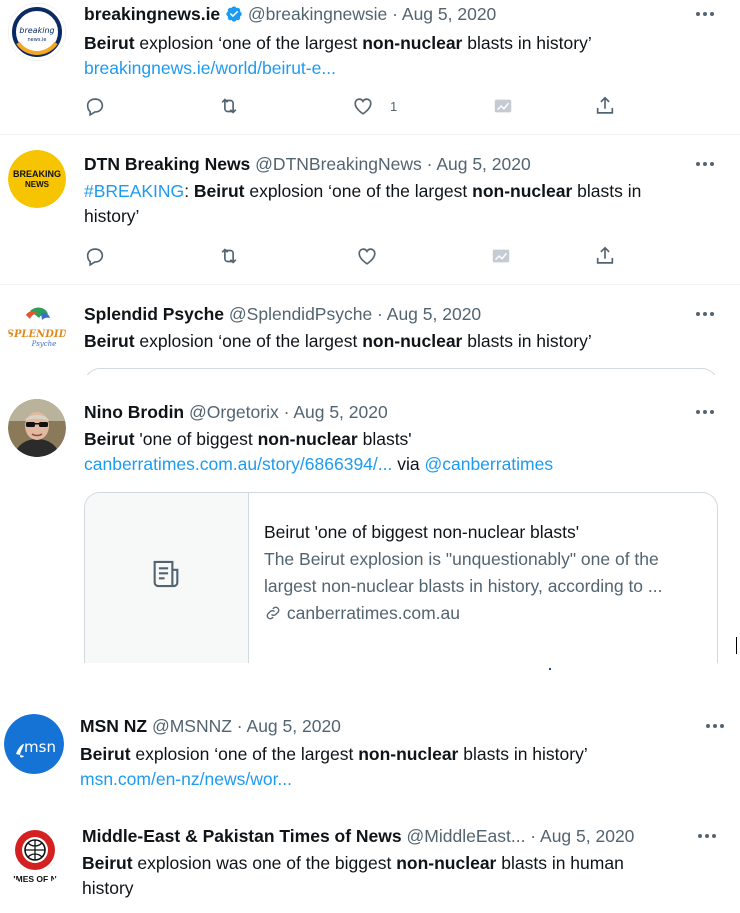  I want to click on hashtag-link: #BREAKING, so click(134, 191).